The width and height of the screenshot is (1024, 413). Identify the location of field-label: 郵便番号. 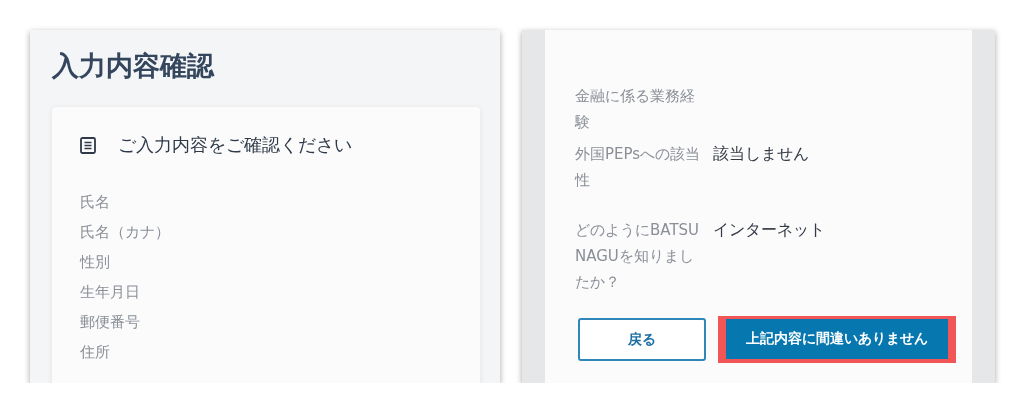
(110, 322).